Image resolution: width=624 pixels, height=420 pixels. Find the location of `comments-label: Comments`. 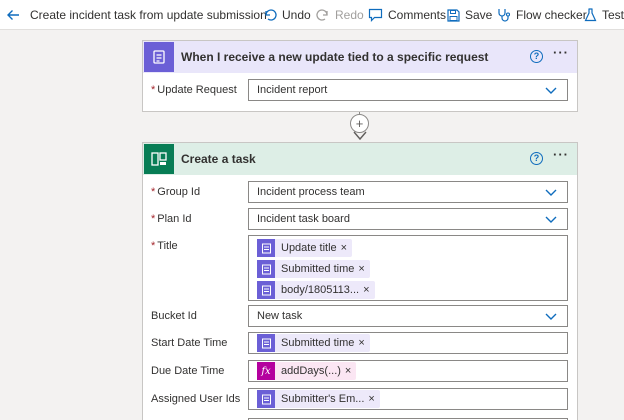

comments-label: Comments is located at coordinates (417, 15).